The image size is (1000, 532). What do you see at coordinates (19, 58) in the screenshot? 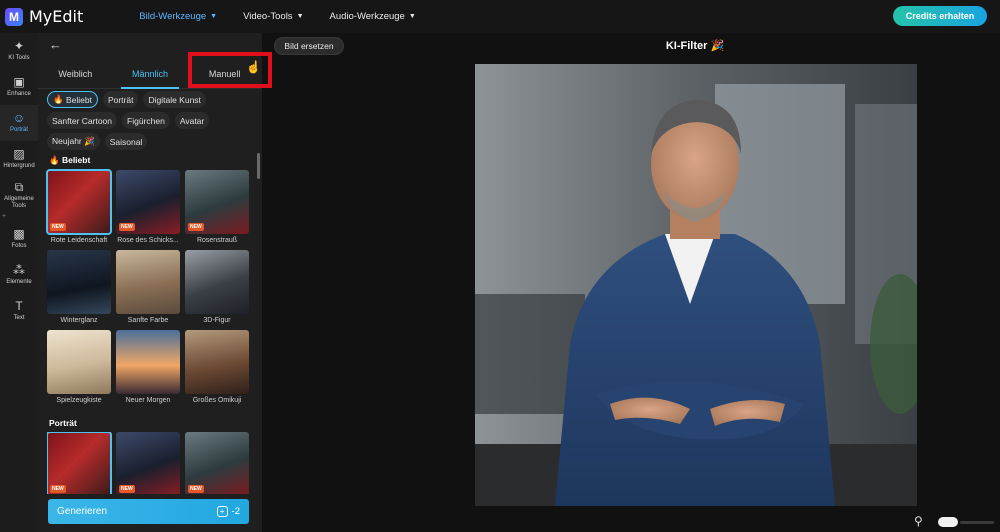
I see `rail-label: KI Tools` at bounding box center [19, 58].